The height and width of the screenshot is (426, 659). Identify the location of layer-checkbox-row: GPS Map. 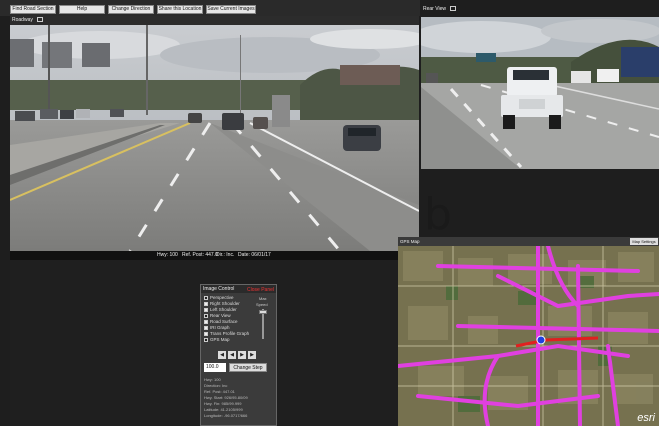
(217, 340).